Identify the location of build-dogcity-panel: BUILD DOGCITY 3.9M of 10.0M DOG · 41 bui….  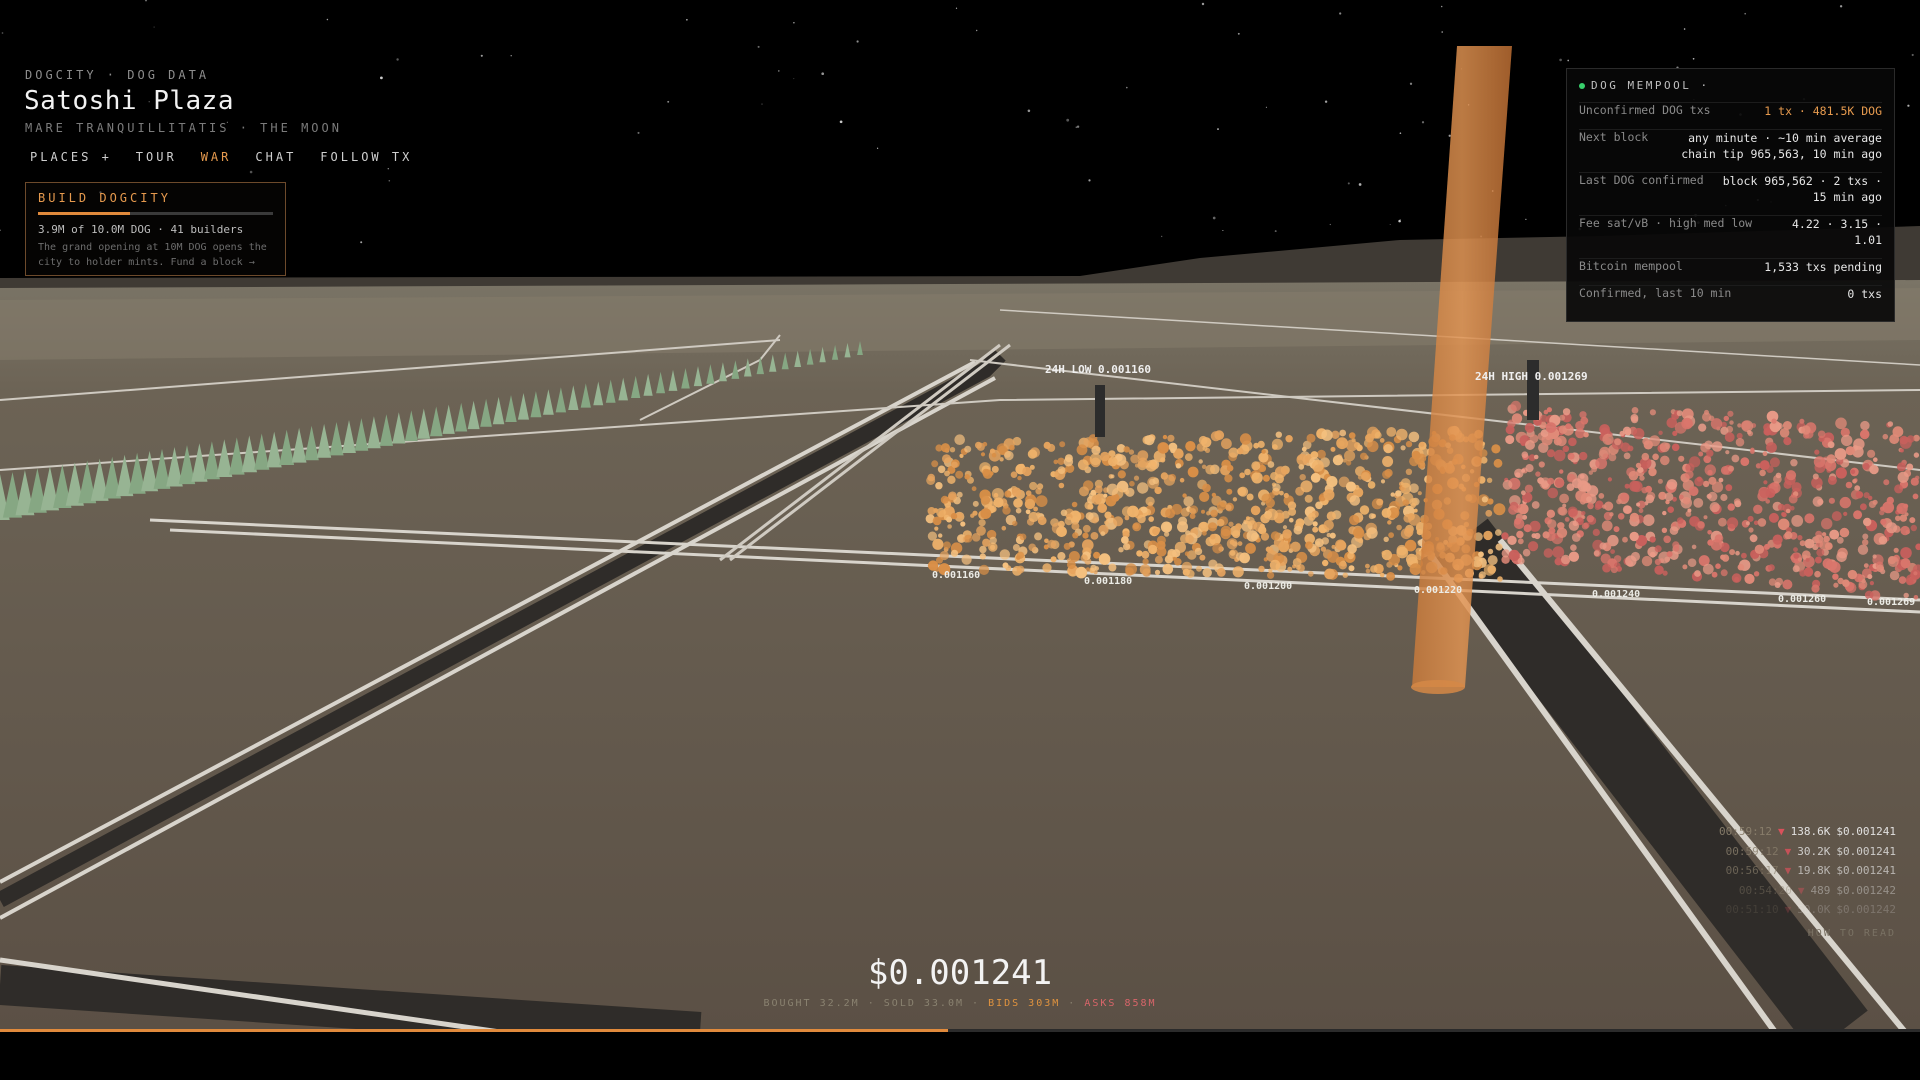
(155, 229).